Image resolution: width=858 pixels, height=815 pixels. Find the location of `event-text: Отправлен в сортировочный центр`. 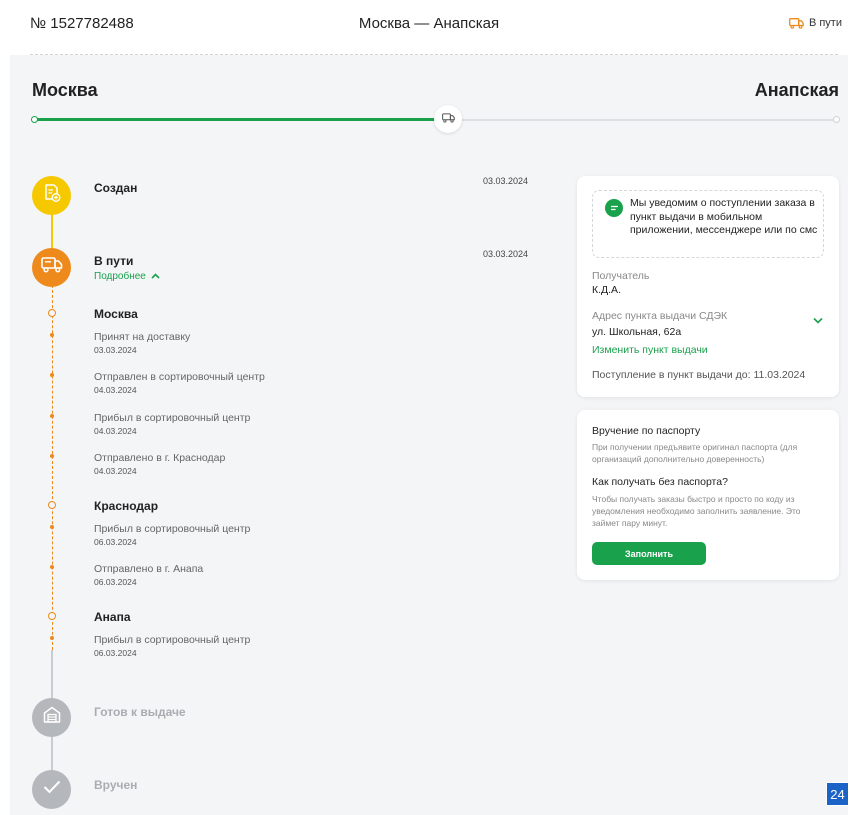

event-text: Отправлен в сортировочный центр is located at coordinates (179, 377).